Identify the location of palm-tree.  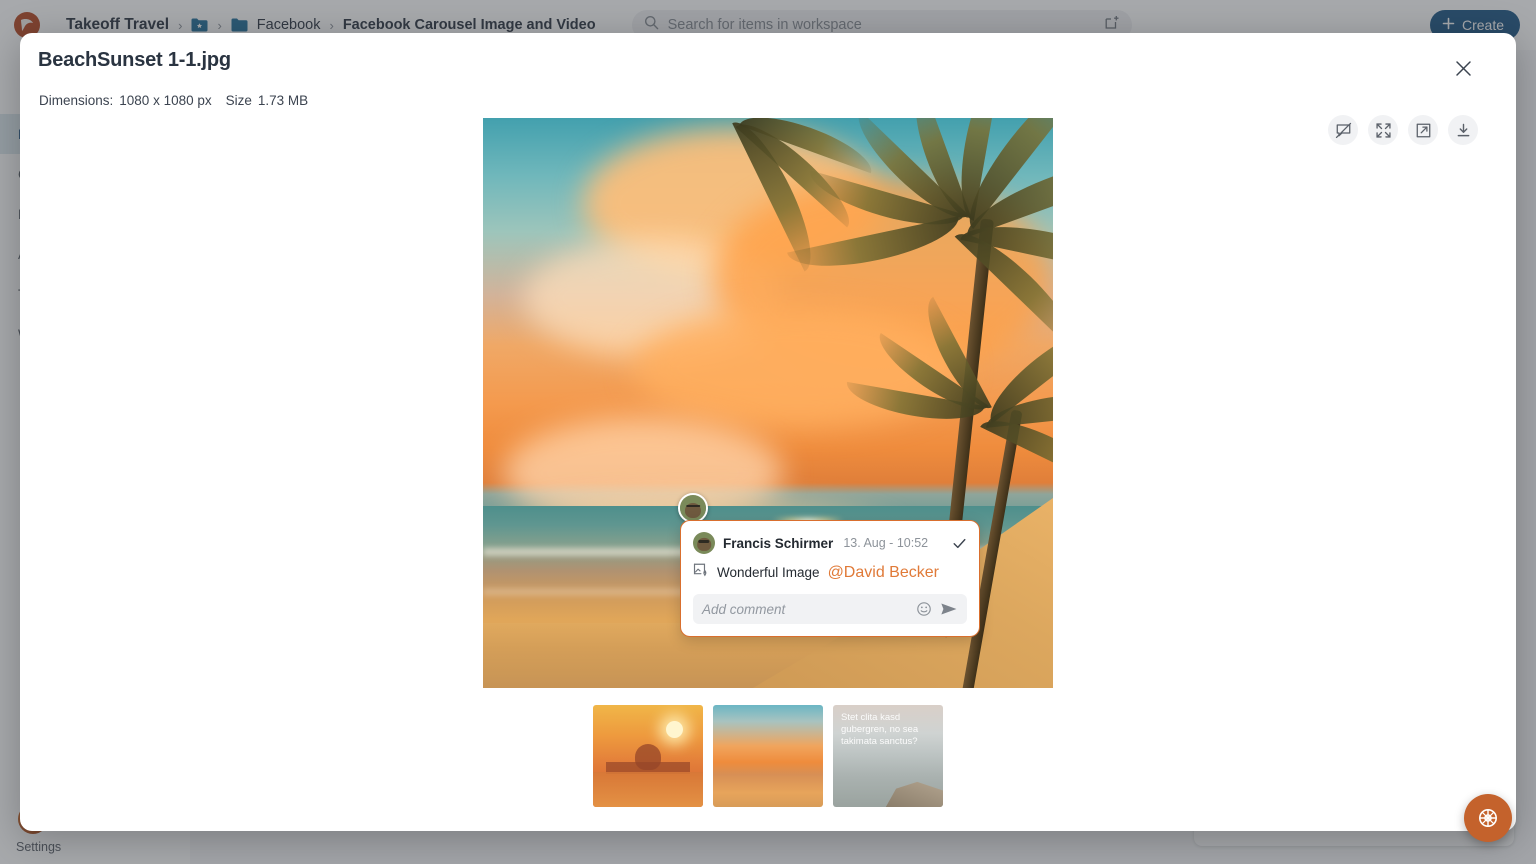
(741, 195).